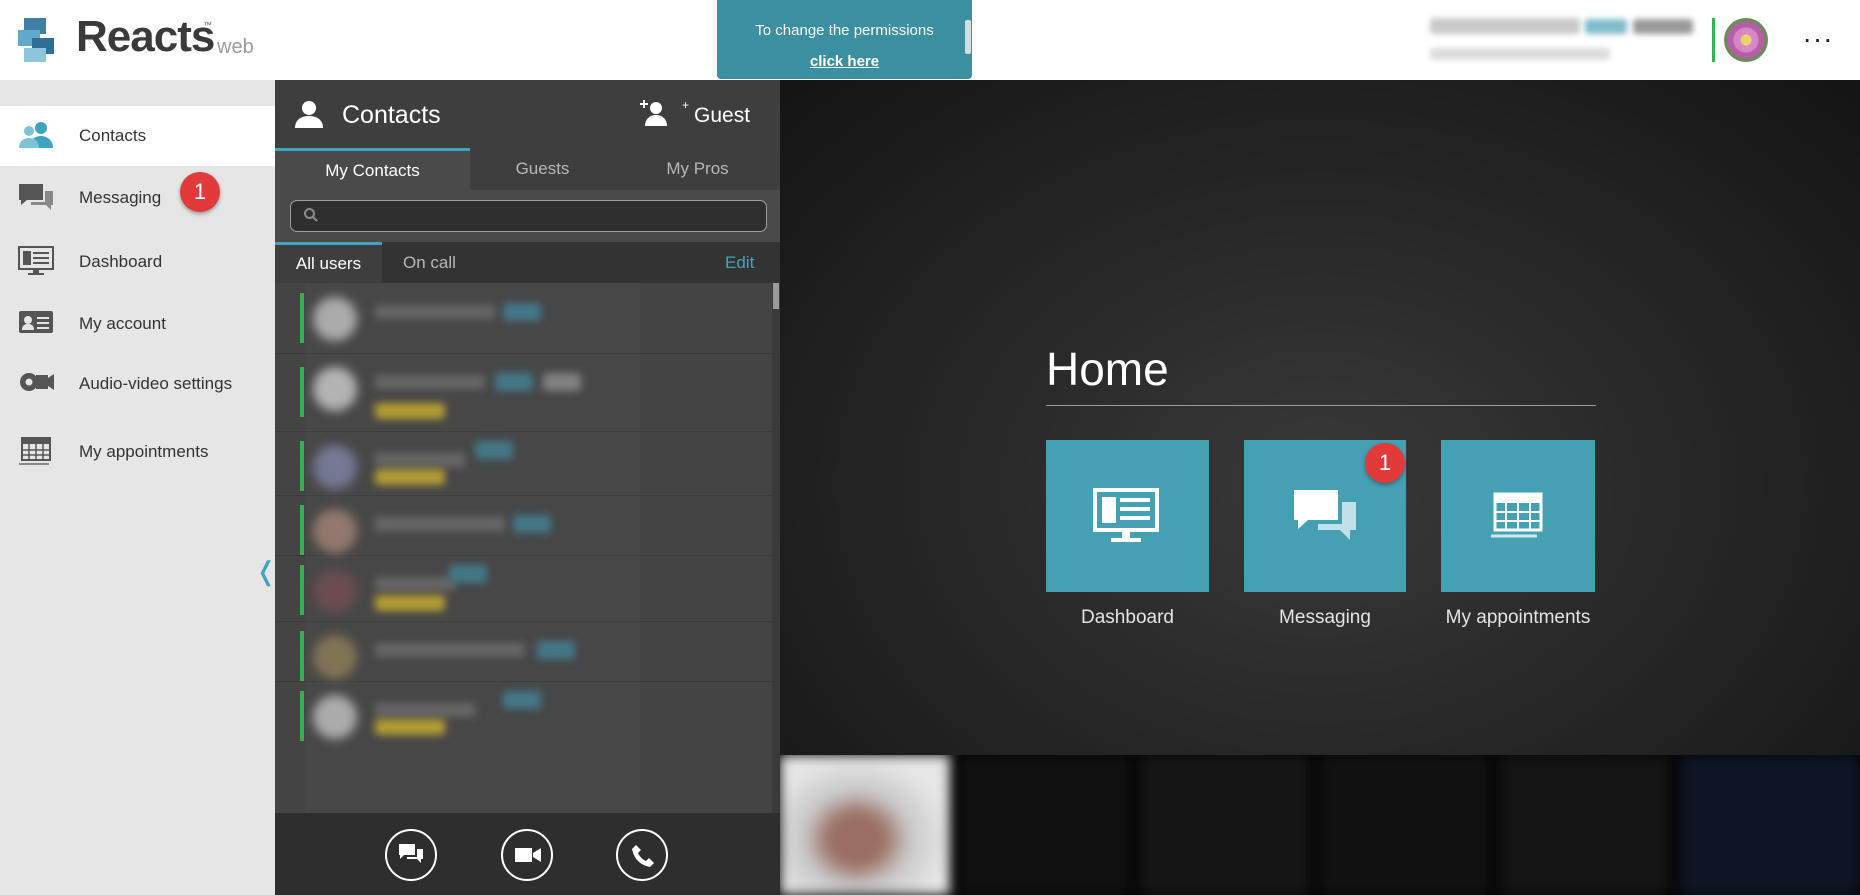  What do you see at coordinates (121, 261) in the screenshot?
I see `sidebar-item-label: Dashboard` at bounding box center [121, 261].